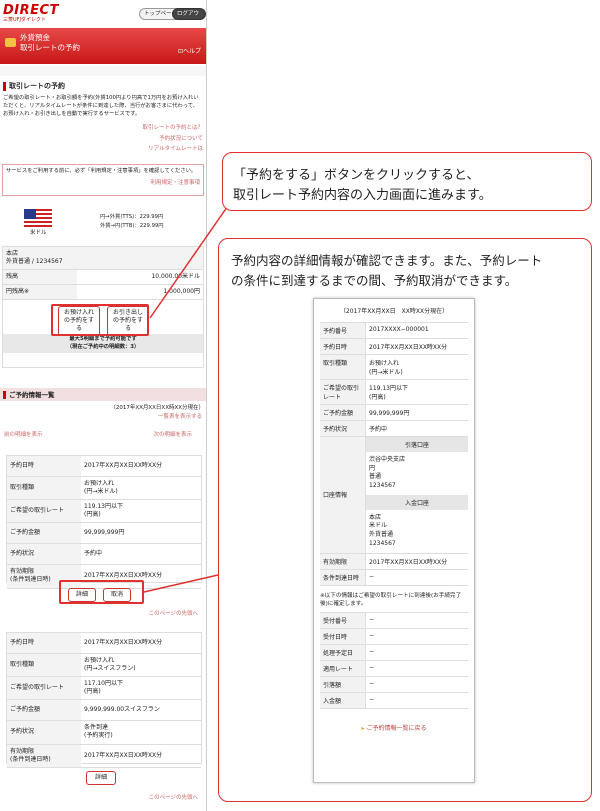 Image resolution: width=600 pixels, height=811 pixels. I want to click on card2-row: 予約状況 条件到達 (予約実行), so click(104, 733).